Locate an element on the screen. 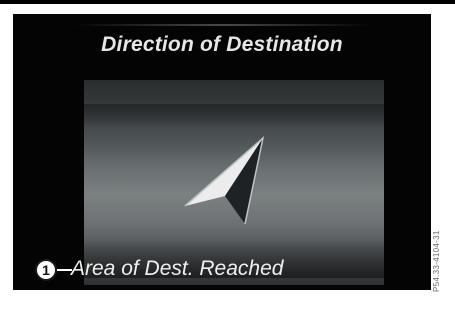  header-divider is located at coordinates (222, 25).